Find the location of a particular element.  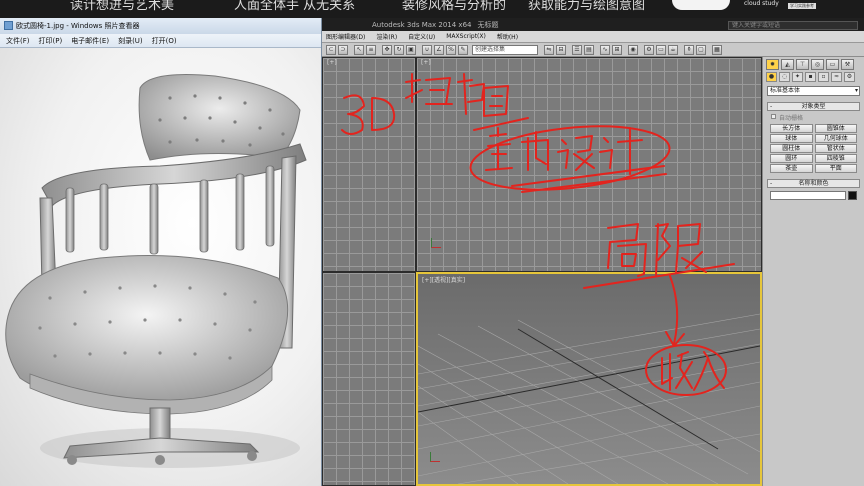

cone-button: 圆锥体 is located at coordinates (835, 128).